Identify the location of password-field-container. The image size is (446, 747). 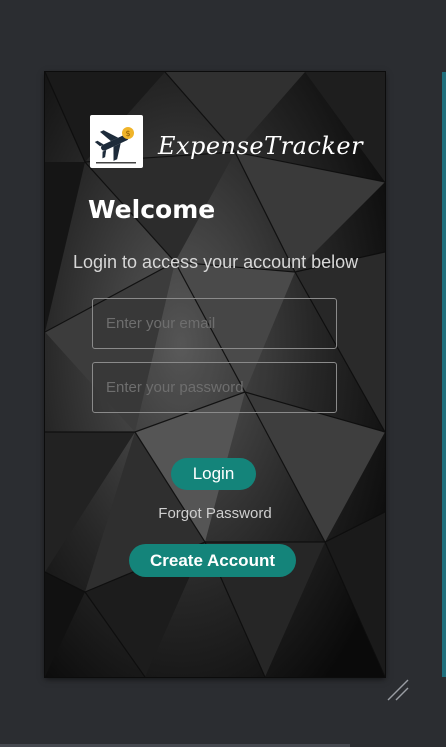
(214, 387).